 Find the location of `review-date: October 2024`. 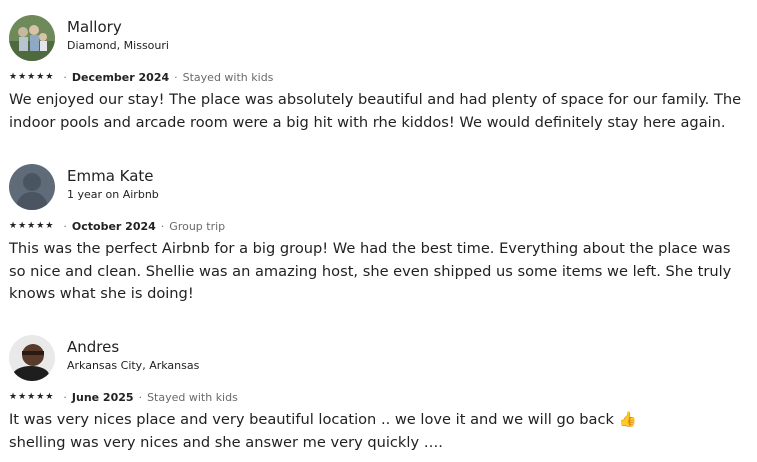

review-date: October 2024 is located at coordinates (113, 226).